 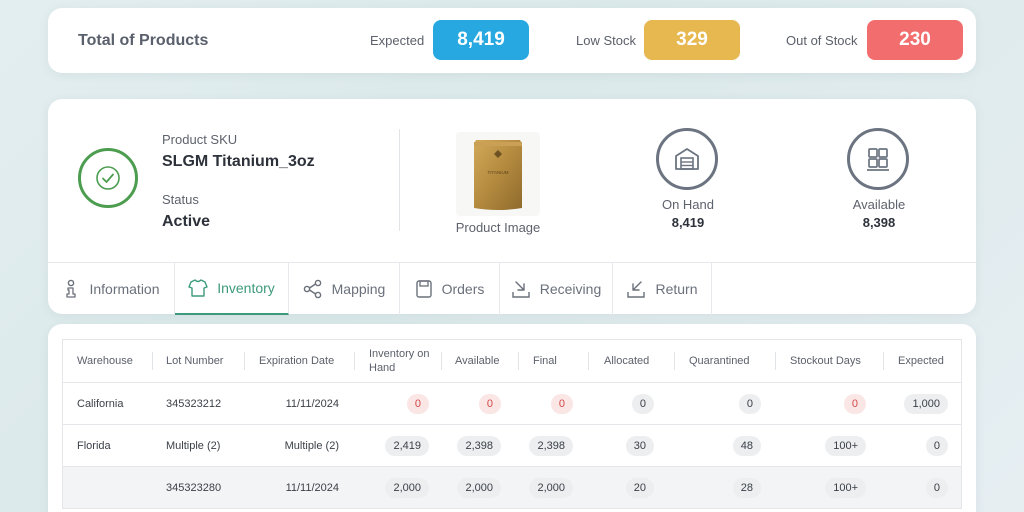 What do you see at coordinates (688, 204) in the screenshot?
I see `on-hand-label: On Hand` at bounding box center [688, 204].